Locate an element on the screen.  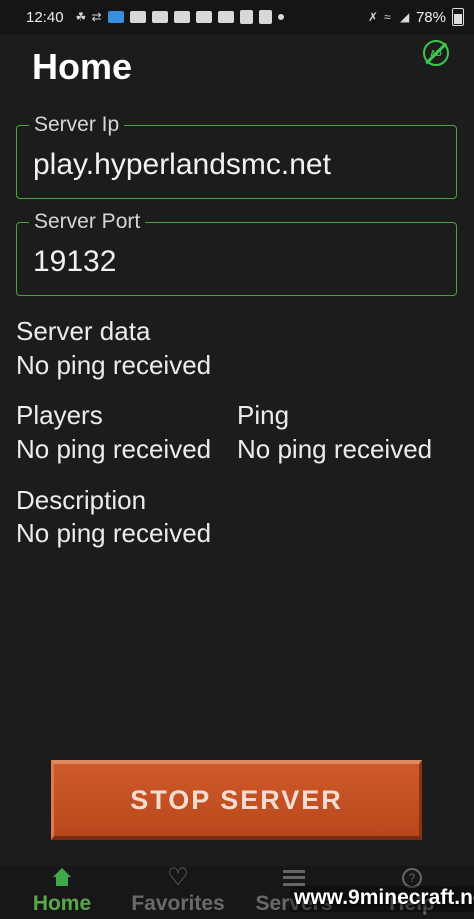
sync-icon: ⇄ is located at coordinates (96, 17).